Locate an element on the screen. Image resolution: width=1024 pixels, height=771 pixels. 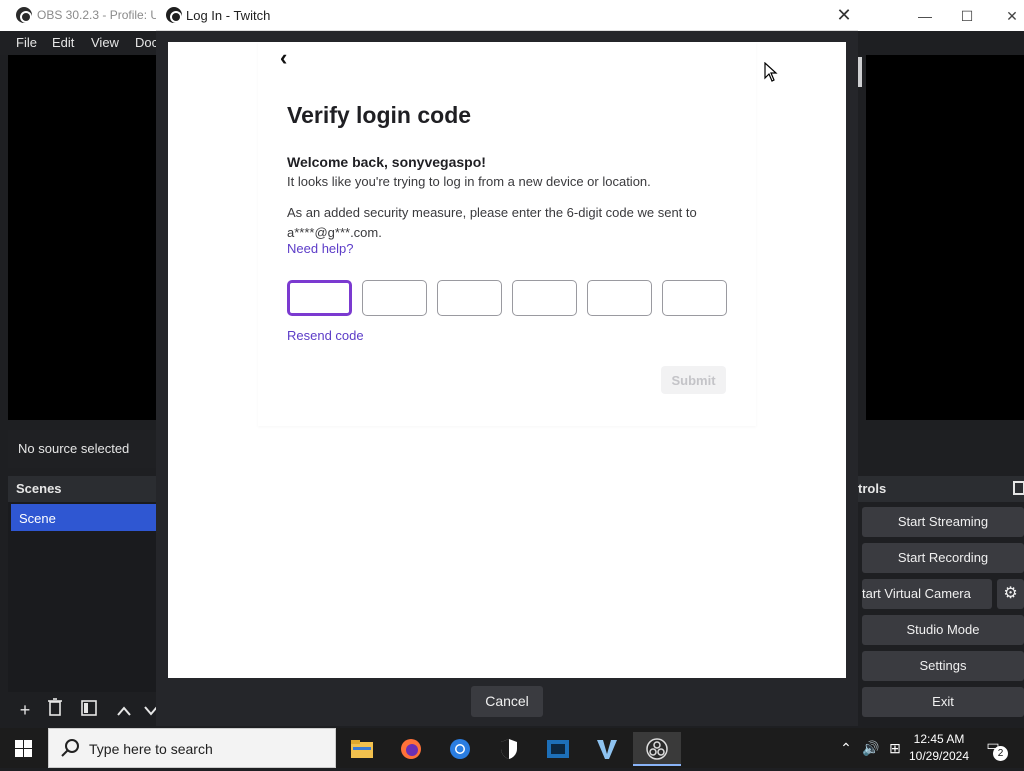
source-toolbar: No source selected is located at coordinates (82, 449).